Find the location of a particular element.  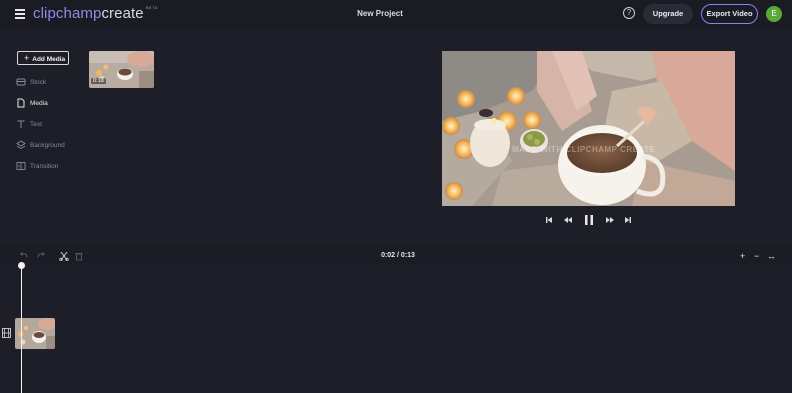

sidebar-item-label: Media is located at coordinates (39, 103).